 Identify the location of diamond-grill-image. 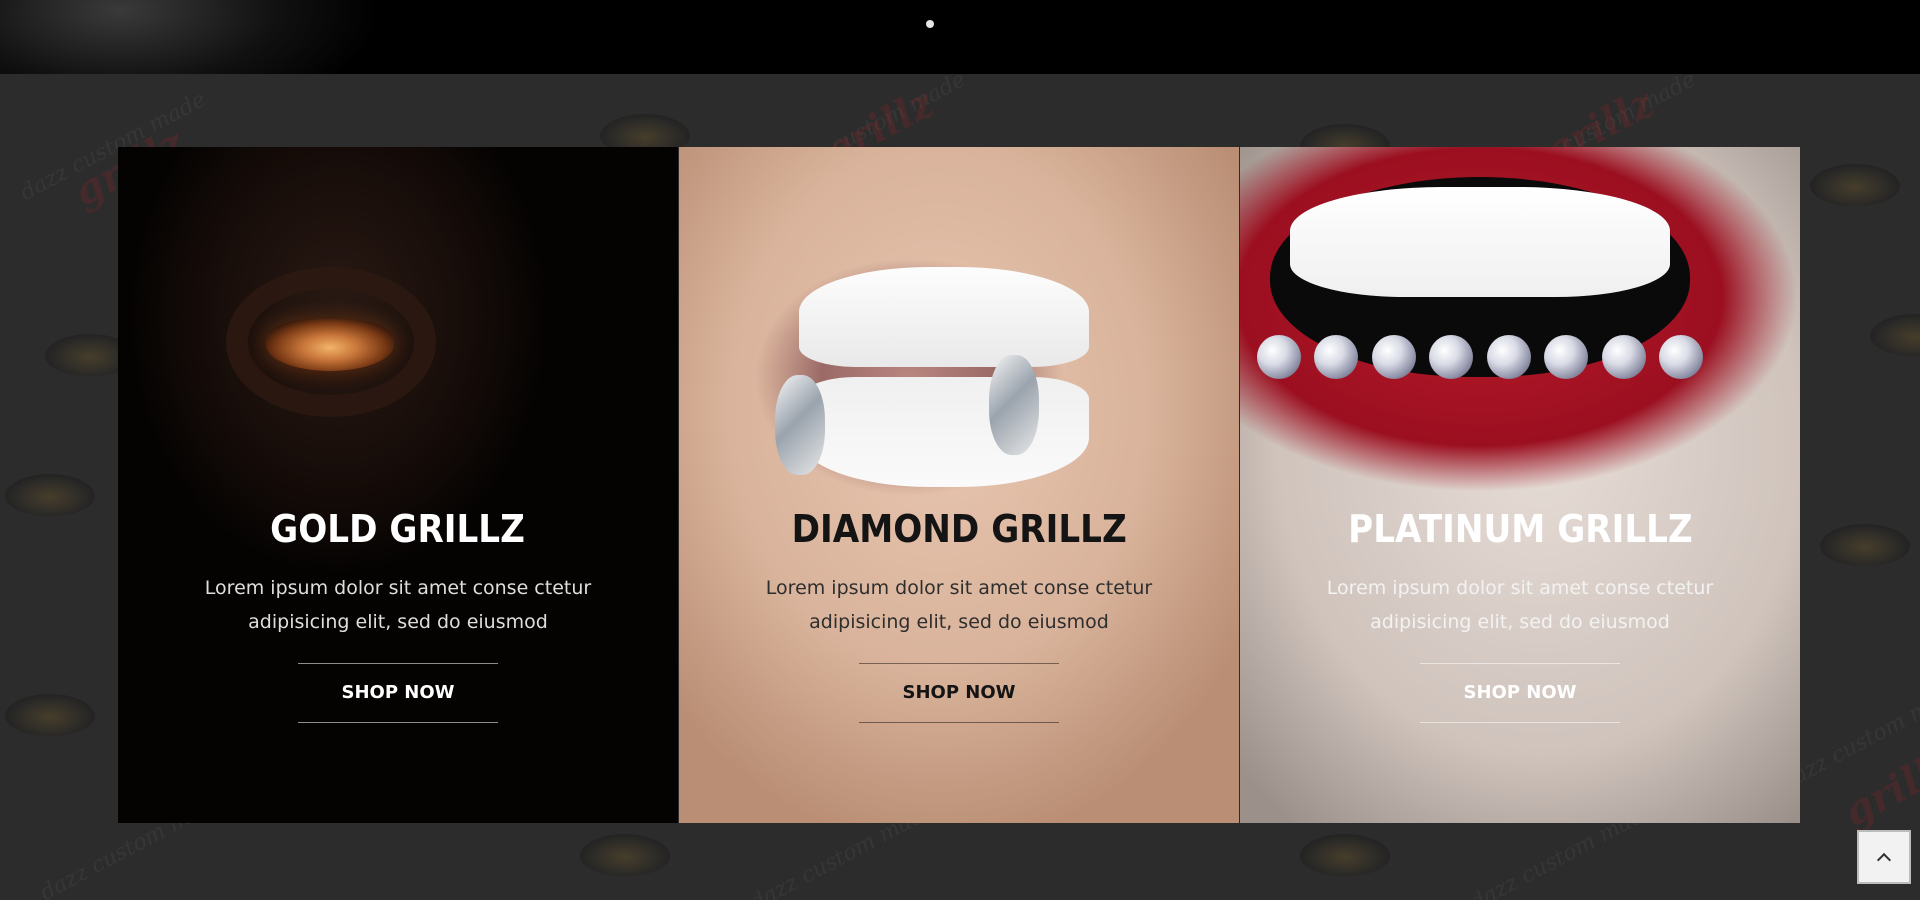
(1480, 357).